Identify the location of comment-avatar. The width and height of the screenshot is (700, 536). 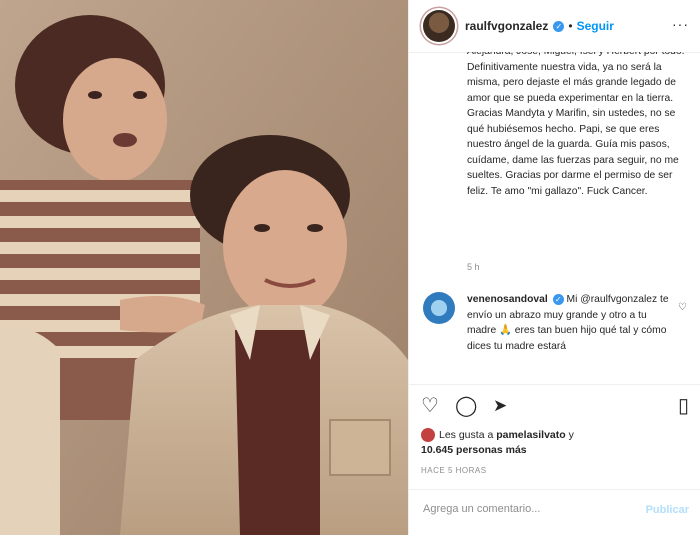
(439, 308).